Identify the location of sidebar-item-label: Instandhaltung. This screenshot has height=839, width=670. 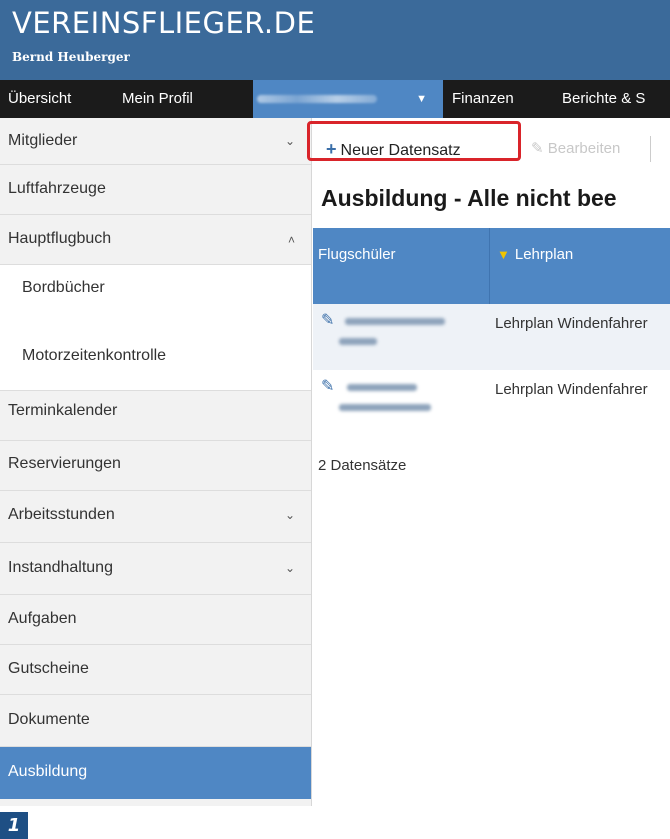
(60, 567).